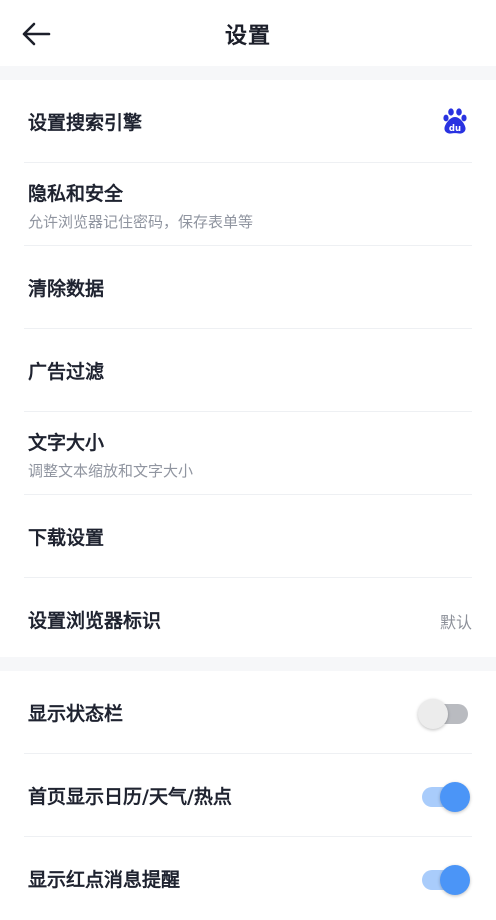 The width and height of the screenshot is (496, 920). What do you see at coordinates (248, 795) in the screenshot?
I see `homepage-widgets-row: 首页显示日历/天气/热点` at bounding box center [248, 795].